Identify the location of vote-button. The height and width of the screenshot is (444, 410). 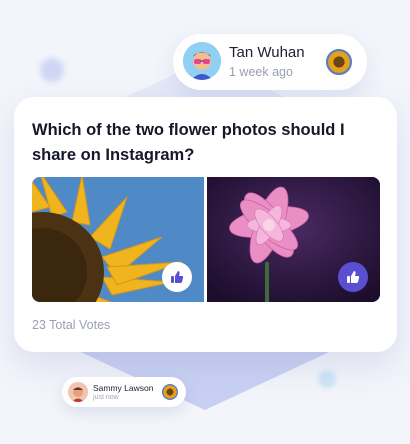
(177, 277).